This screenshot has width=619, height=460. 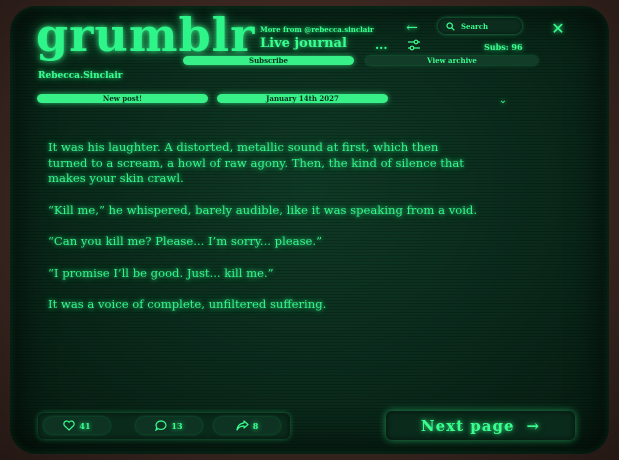 What do you see at coordinates (122, 98) in the screenshot?
I see `new-post-button: New post!` at bounding box center [122, 98].